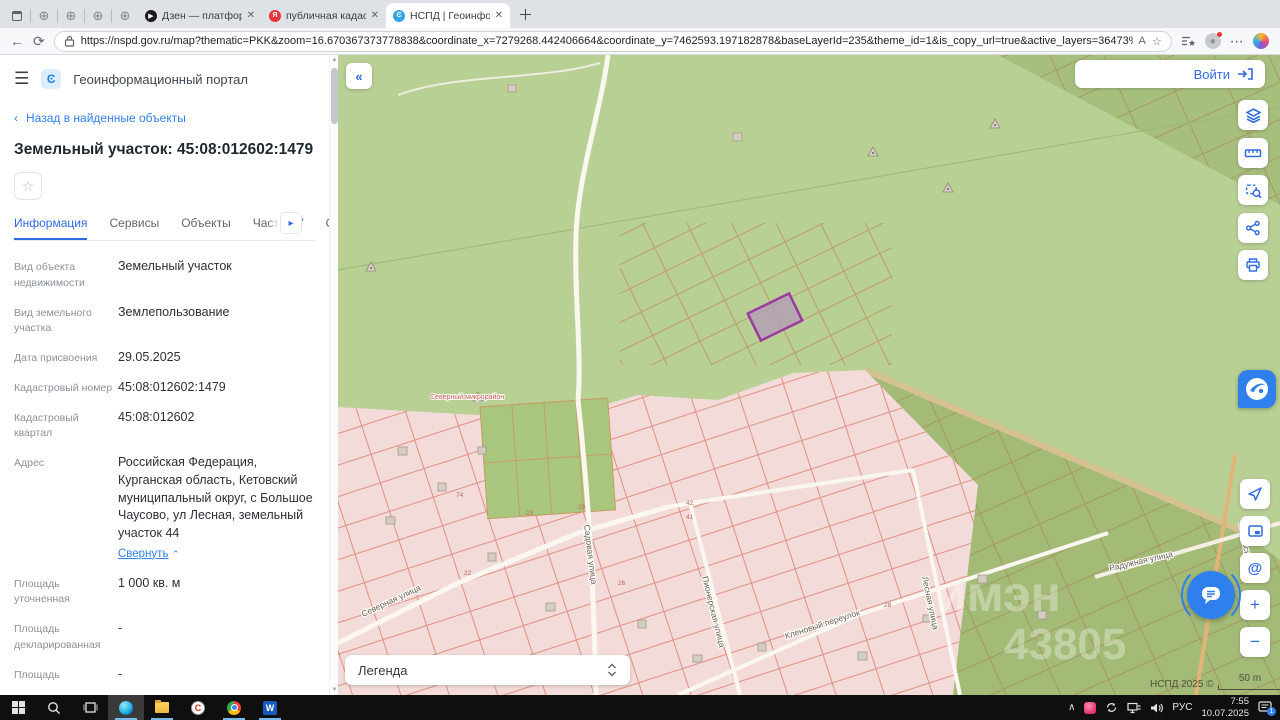  What do you see at coordinates (1170, 74) in the screenshot?
I see `login-bar: Войти` at bounding box center [1170, 74].